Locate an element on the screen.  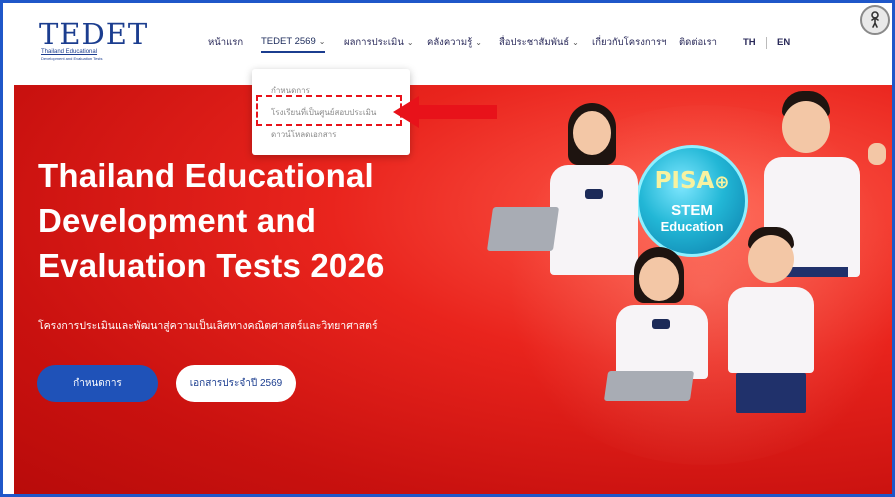
nav-item-about: เกี่ยวกับโครงการฯ is located at coordinates (629, 43).